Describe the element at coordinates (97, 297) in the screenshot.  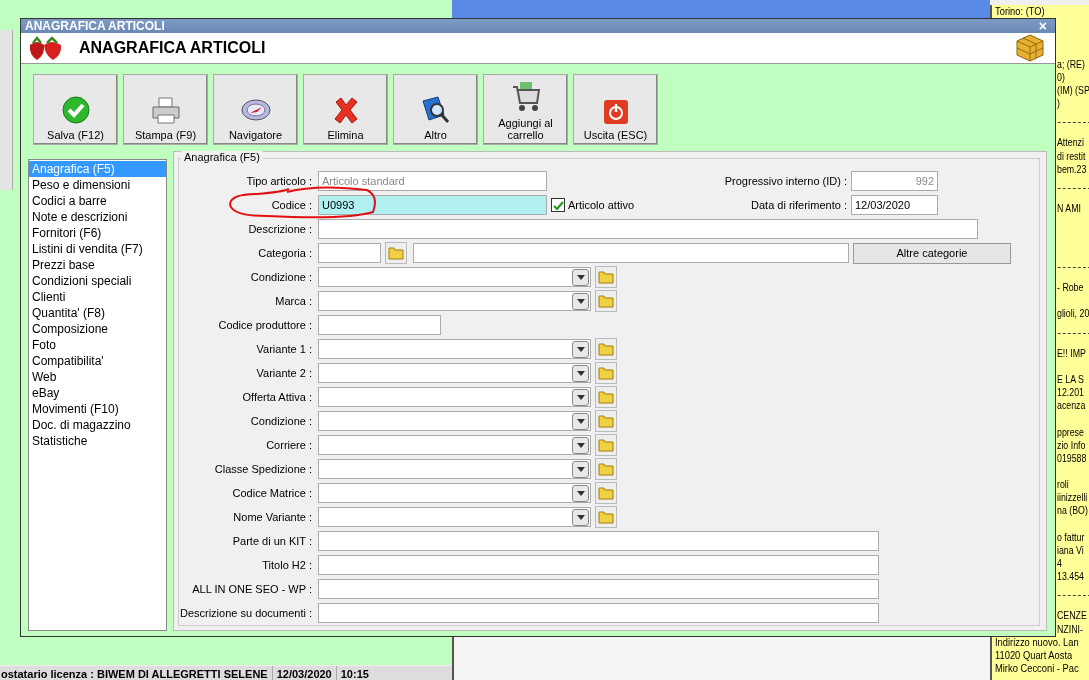
I see `section-item: Clienti` at that location.